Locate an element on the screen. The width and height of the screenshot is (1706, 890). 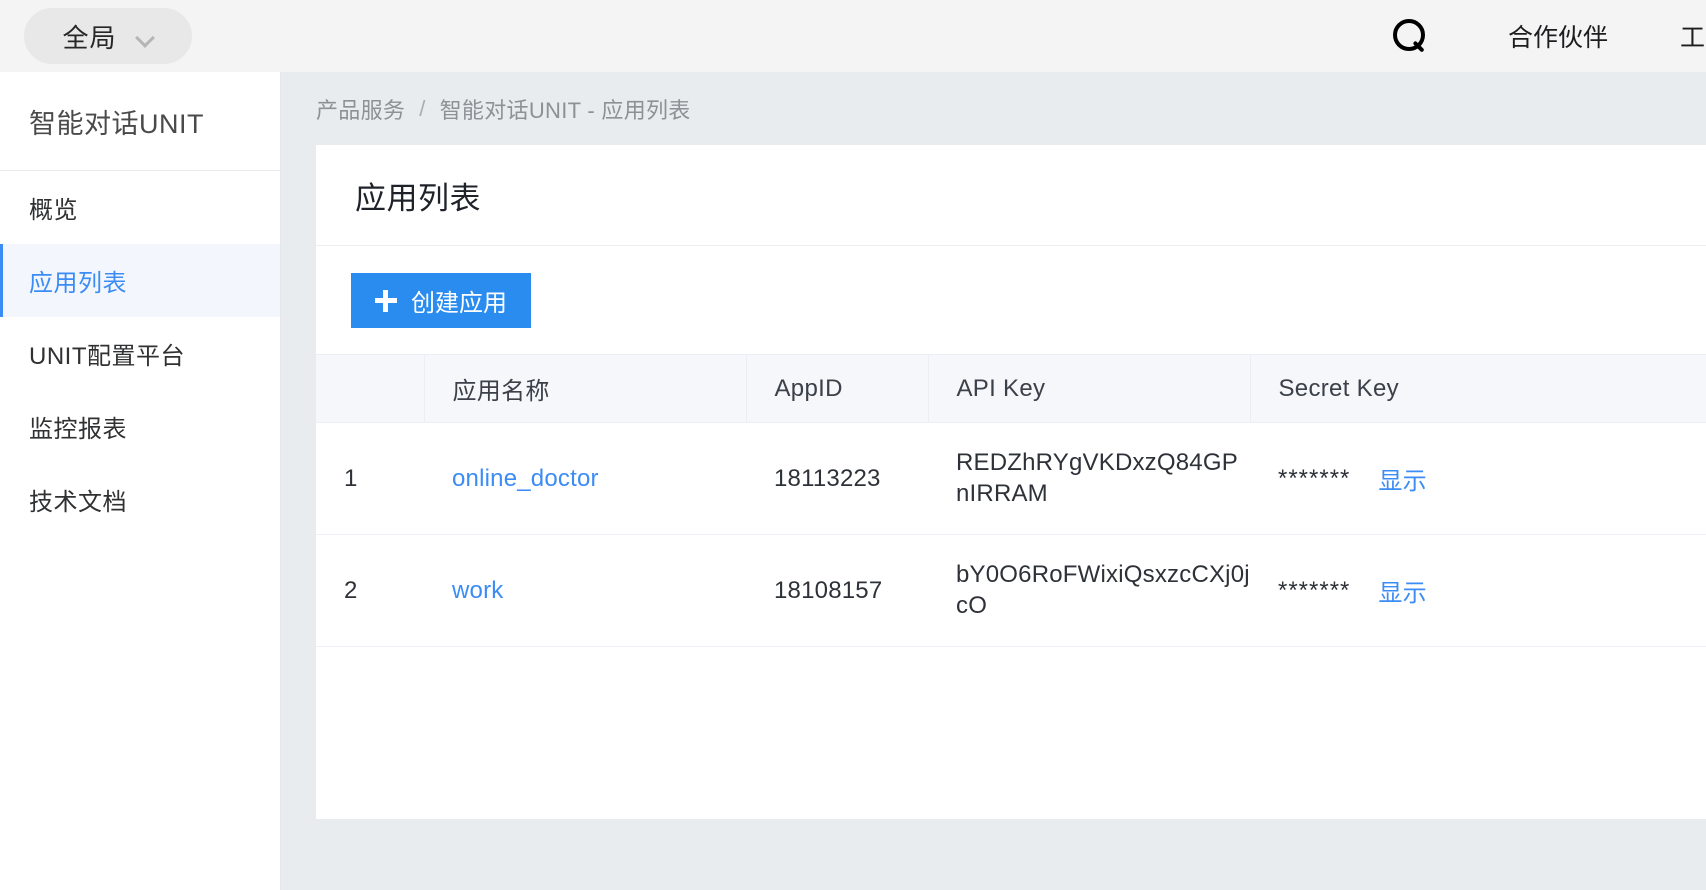
top-bar-right: 合作伙伴 工单 is located at coordinates (1540, 36).